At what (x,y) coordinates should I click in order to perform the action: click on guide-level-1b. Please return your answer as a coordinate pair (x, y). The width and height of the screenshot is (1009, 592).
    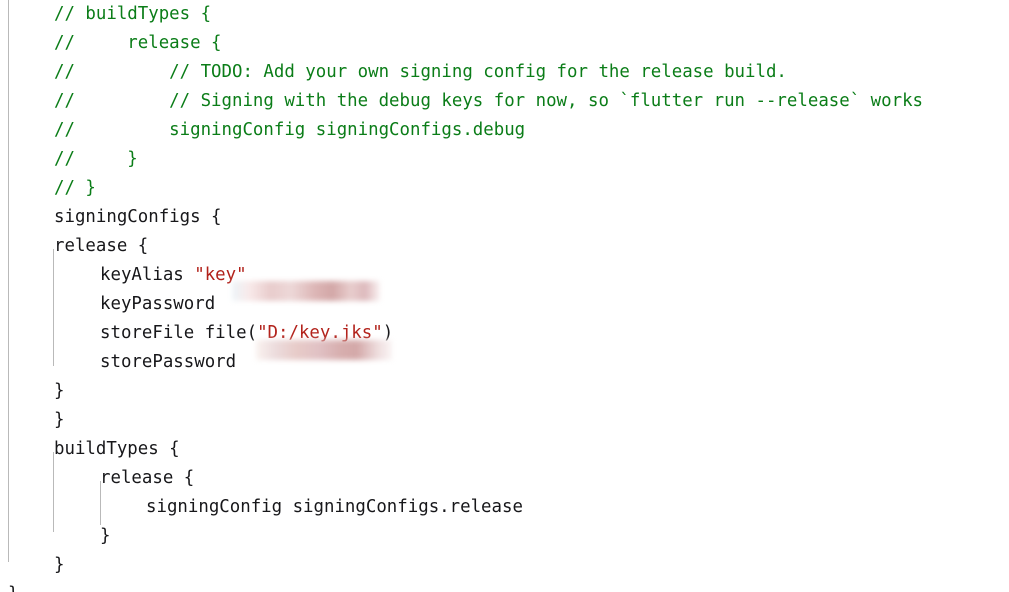
    Looking at the image, I should click on (53, 492).